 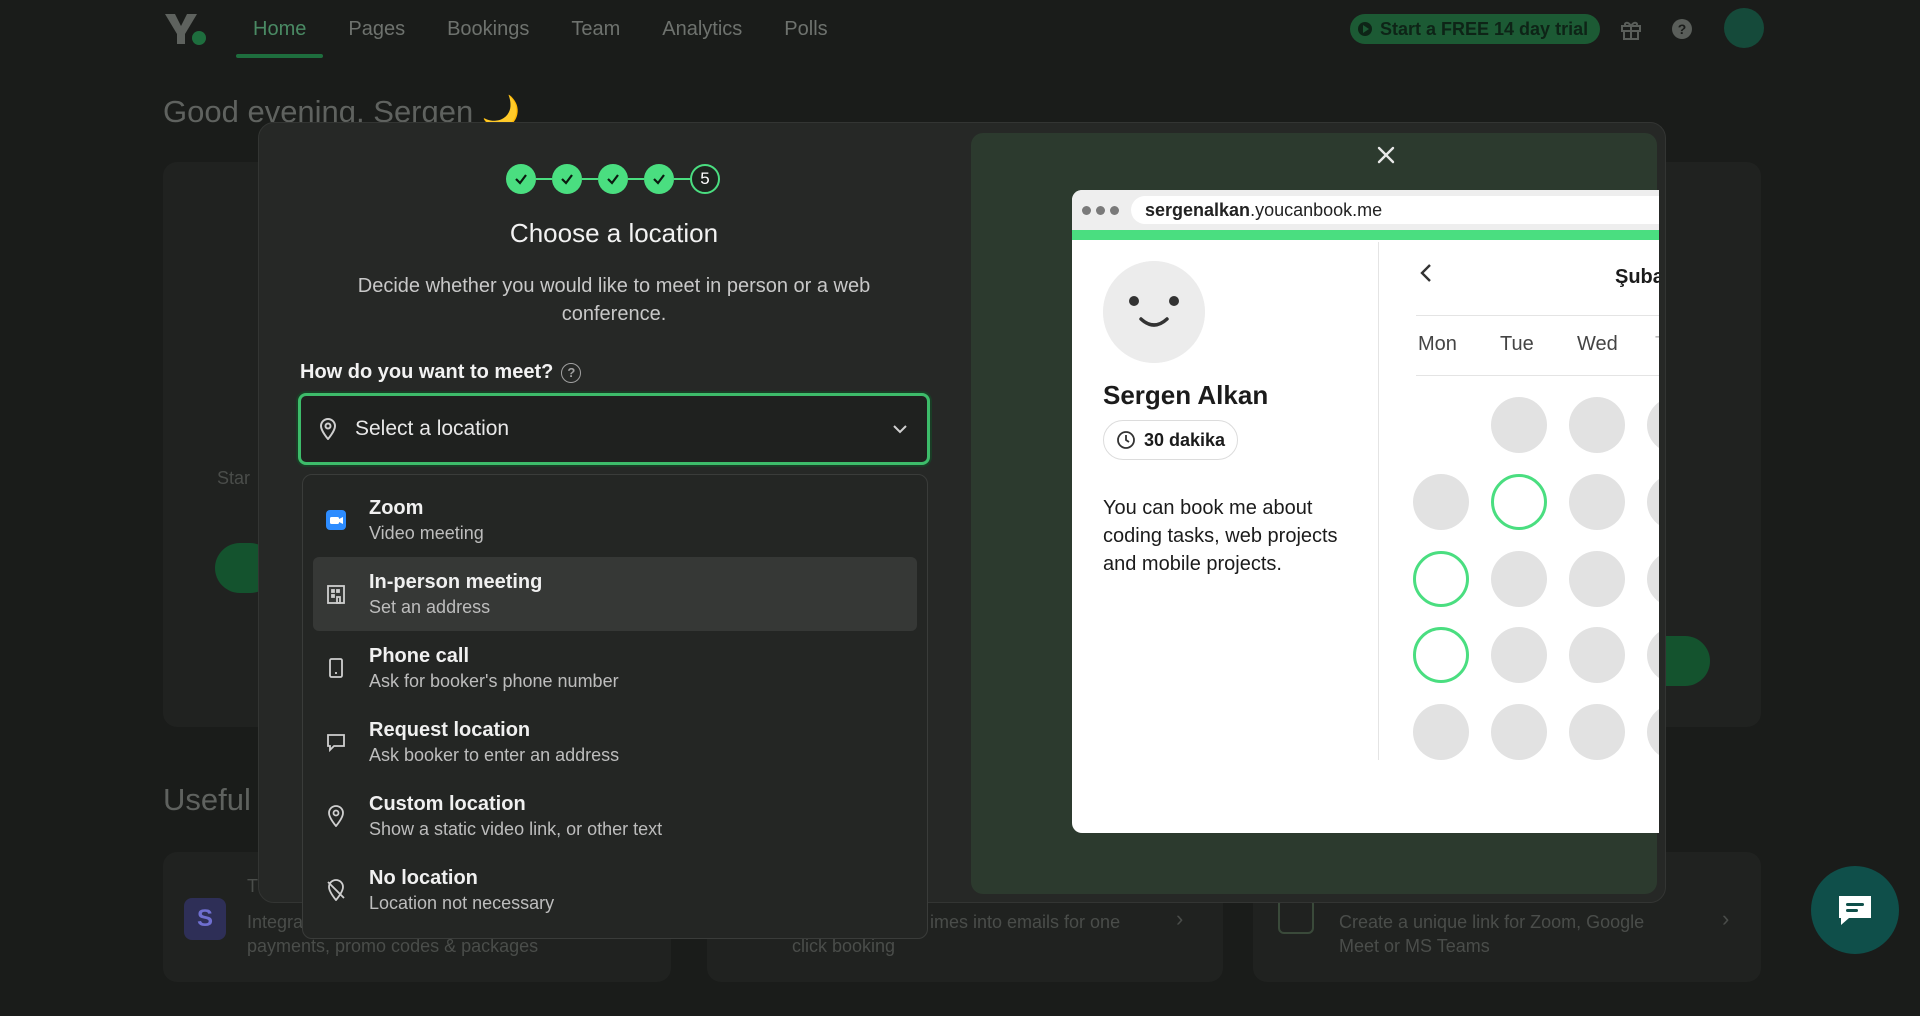 What do you see at coordinates (1657, 344) in the screenshot?
I see `day-thu: T` at bounding box center [1657, 344].